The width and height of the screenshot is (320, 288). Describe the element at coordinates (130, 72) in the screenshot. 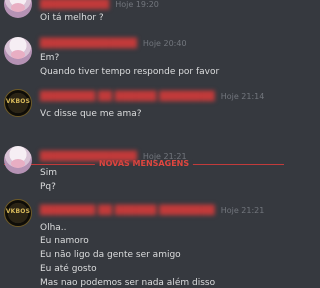

I see `message-text: Quando tiver tempo responde por favor` at that location.